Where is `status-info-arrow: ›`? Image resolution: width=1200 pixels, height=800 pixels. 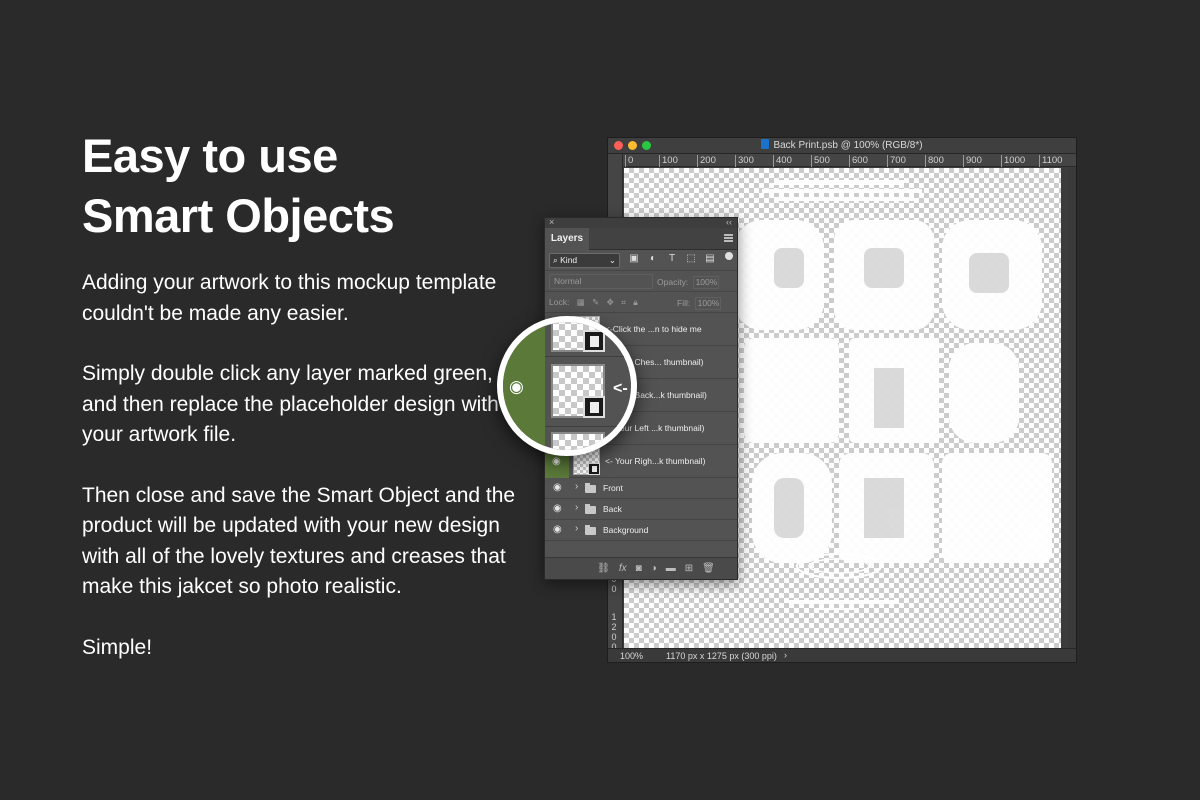
status-info-arrow: › is located at coordinates (785, 655).